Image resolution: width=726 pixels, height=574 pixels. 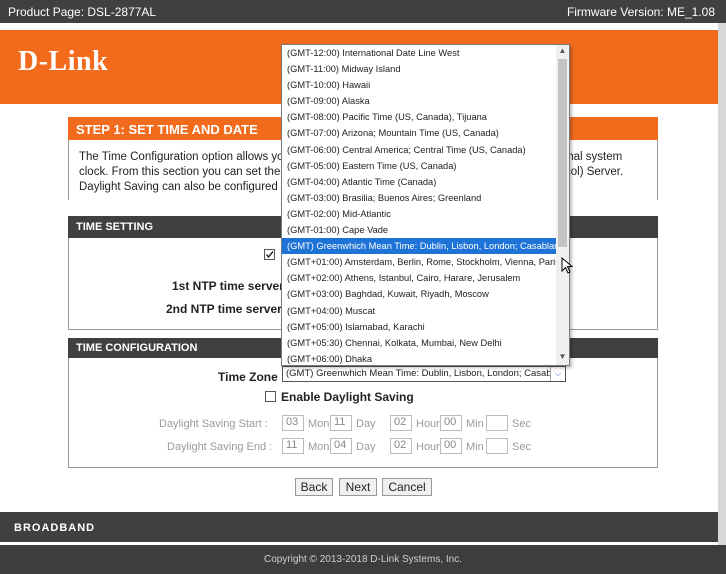 I want to click on end-sec-unit: Sec, so click(x=521, y=447).